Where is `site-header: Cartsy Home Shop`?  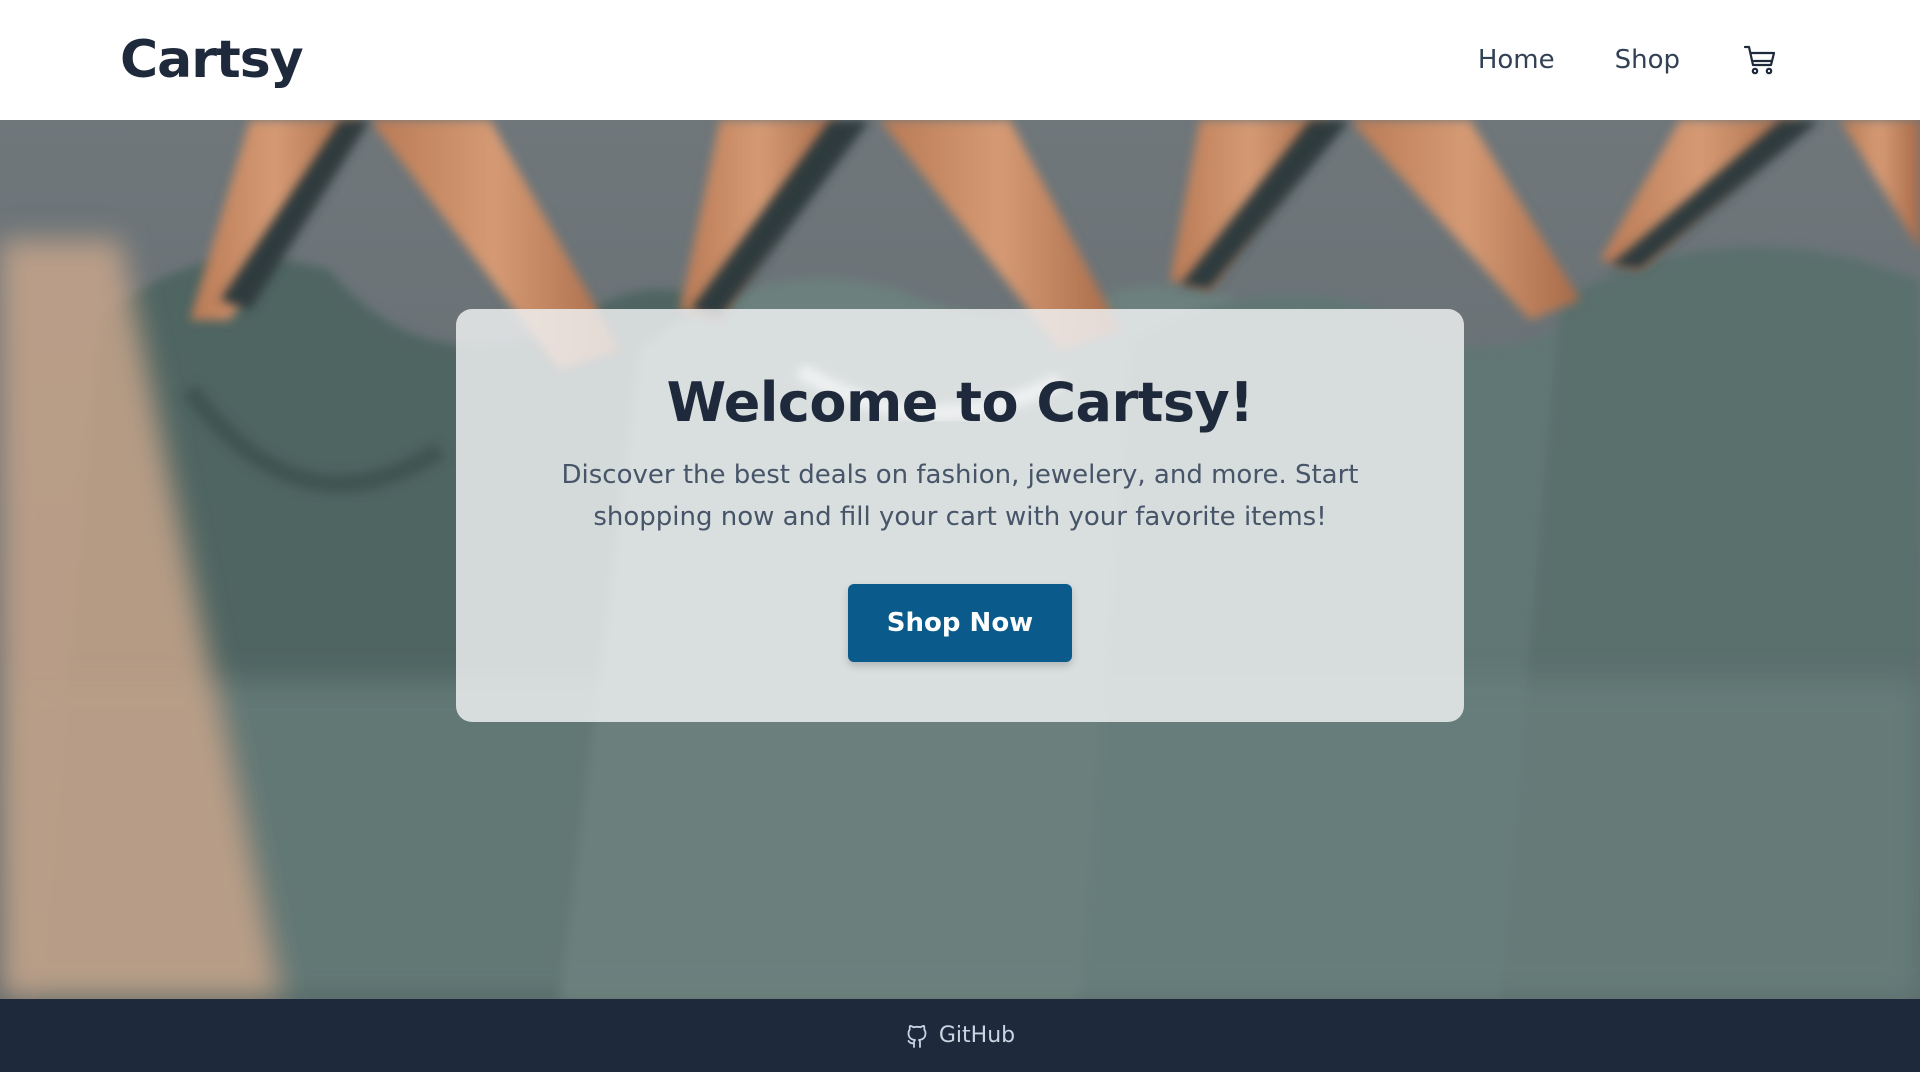
site-header: Cartsy Home Shop is located at coordinates (960, 60).